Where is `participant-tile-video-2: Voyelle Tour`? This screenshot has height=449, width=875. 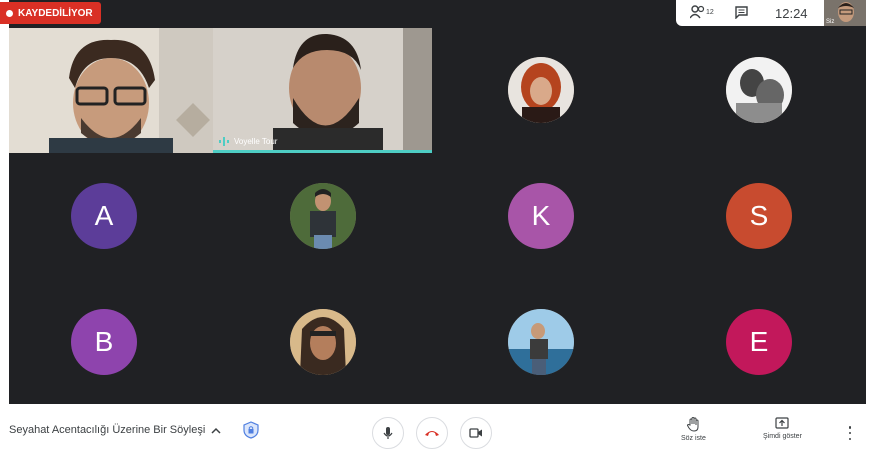
participant-tile-video-2: Voyelle Tour is located at coordinates (322, 90).